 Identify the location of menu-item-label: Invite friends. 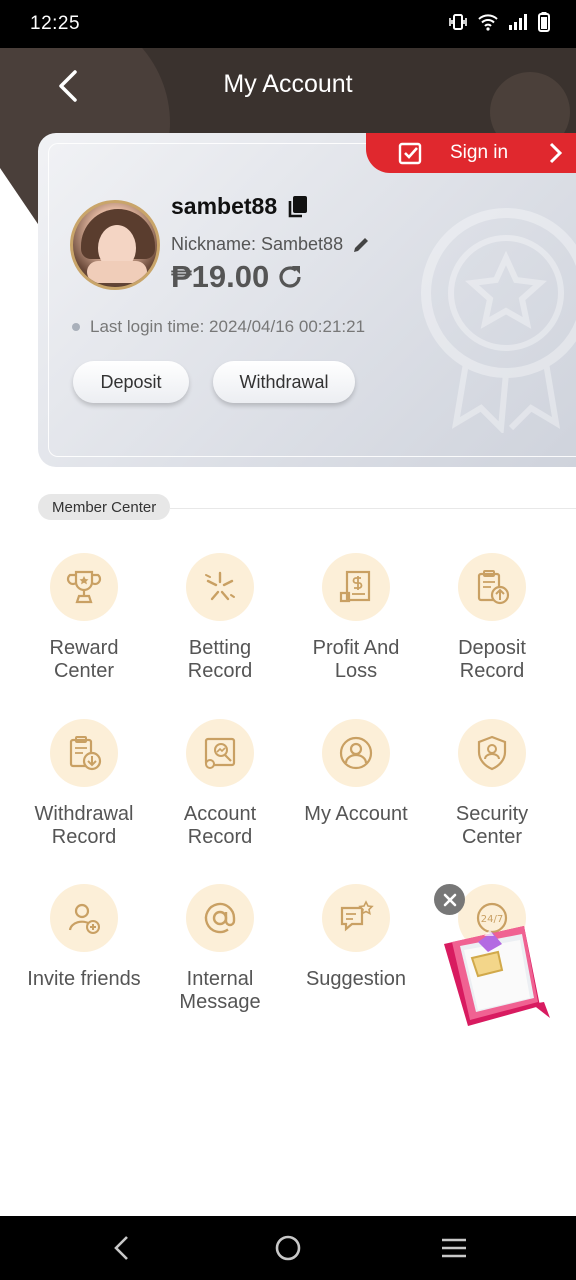
(84, 979).